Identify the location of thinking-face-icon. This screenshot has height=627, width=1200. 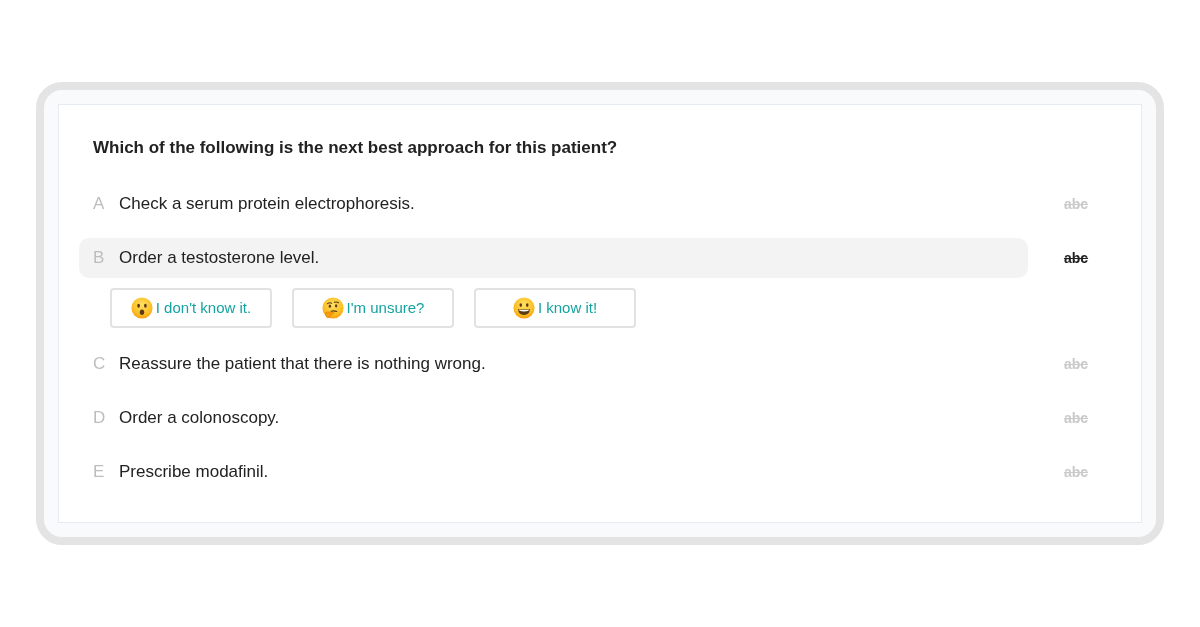
(332, 308).